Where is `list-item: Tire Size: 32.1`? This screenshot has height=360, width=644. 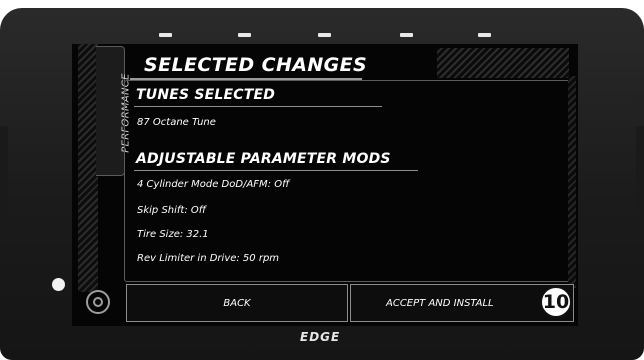
list-item: Tire Size: 32.1 is located at coordinates (173, 234).